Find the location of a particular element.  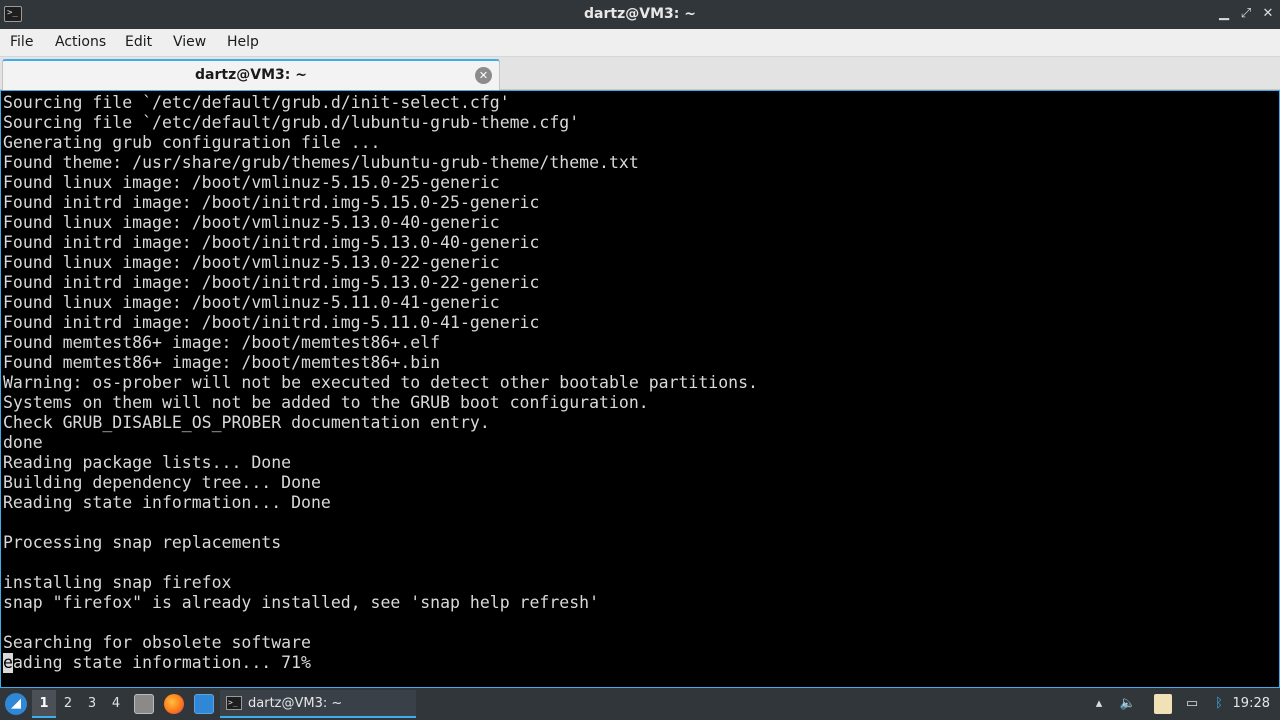

volume-icon: 🔈 is located at coordinates (1128, 704).